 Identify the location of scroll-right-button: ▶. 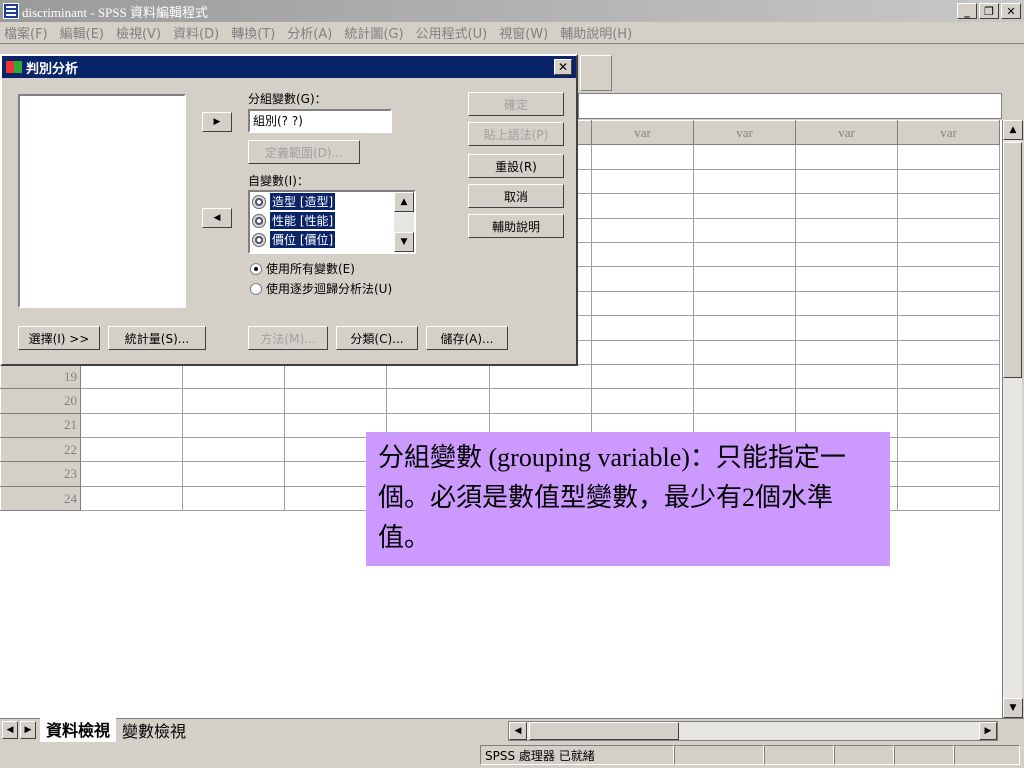
(988, 731).